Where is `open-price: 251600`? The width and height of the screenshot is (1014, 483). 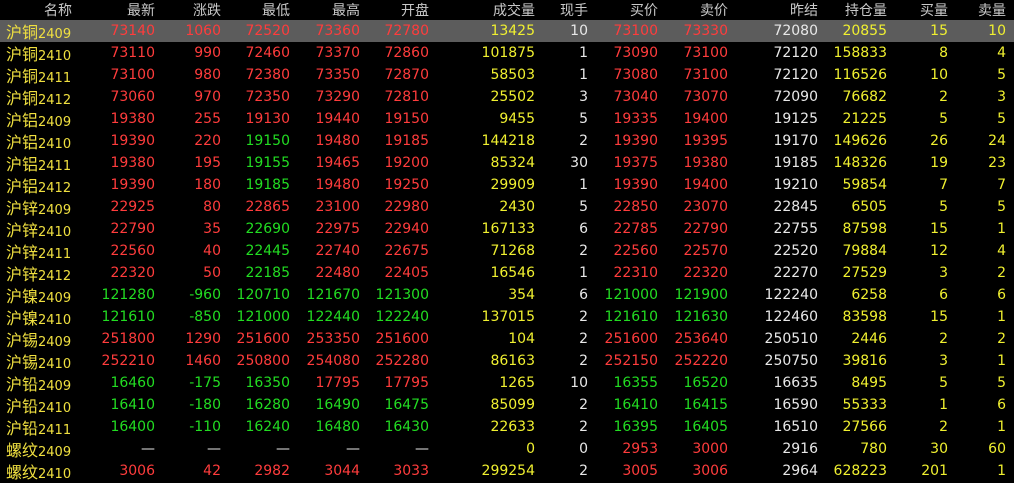
open-price: 251600 is located at coordinates (402, 339).